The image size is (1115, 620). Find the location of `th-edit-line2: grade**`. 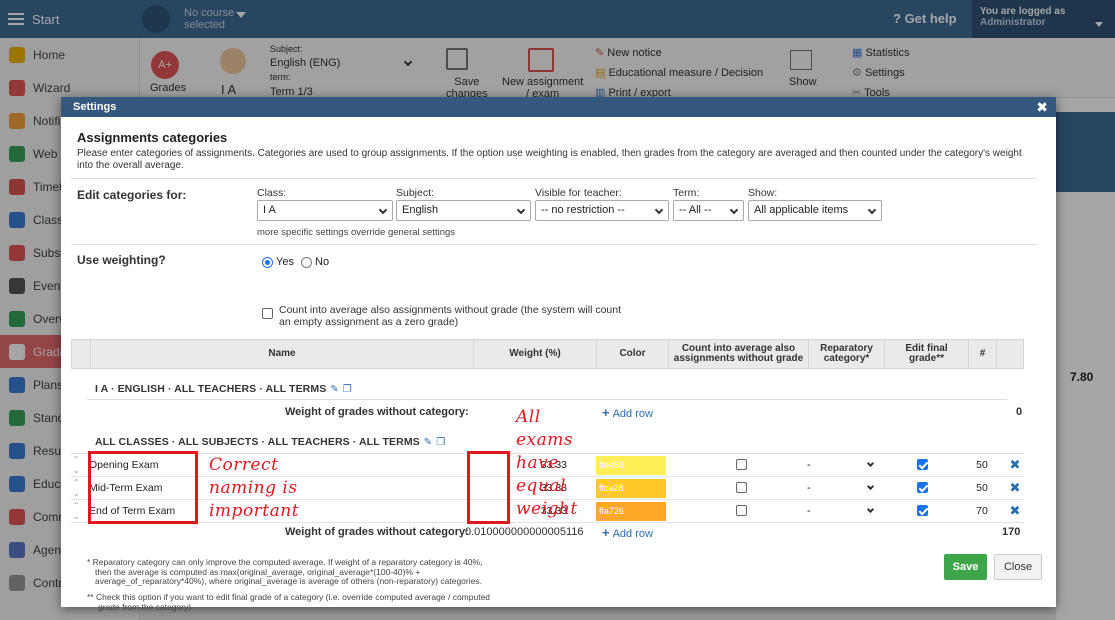

th-edit-line2: grade** is located at coordinates (926, 358).